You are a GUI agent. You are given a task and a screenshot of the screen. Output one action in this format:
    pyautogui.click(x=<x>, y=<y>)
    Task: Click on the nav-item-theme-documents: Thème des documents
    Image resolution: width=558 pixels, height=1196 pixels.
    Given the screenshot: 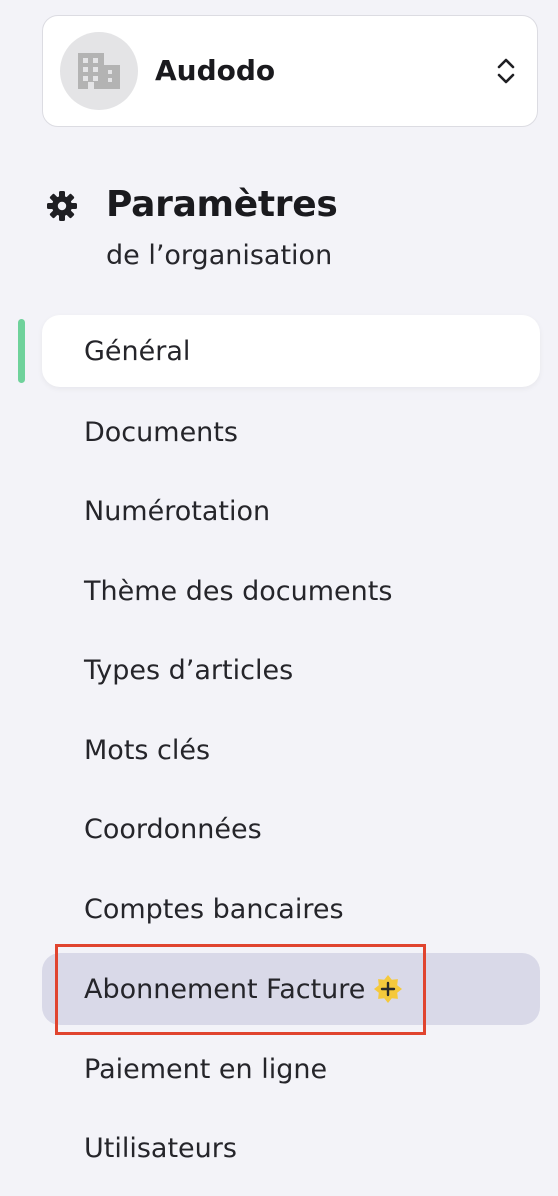 What is the action you would take?
    pyautogui.click(x=291, y=591)
    